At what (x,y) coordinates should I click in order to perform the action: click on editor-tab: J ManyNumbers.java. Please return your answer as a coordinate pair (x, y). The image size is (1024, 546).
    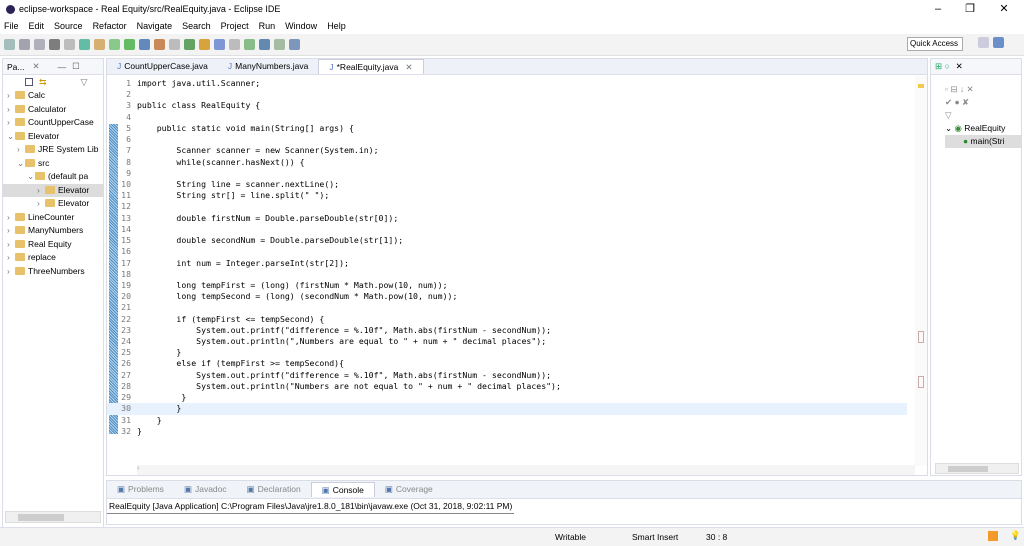
    Looking at the image, I should click on (268, 66).